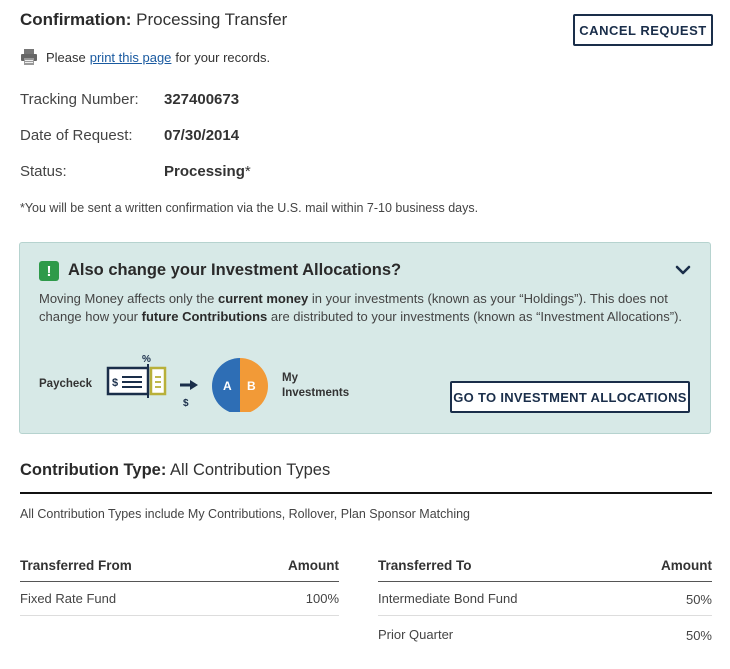  Describe the element at coordinates (186, 403) in the screenshot. I see `dollar-symbol: $` at that location.